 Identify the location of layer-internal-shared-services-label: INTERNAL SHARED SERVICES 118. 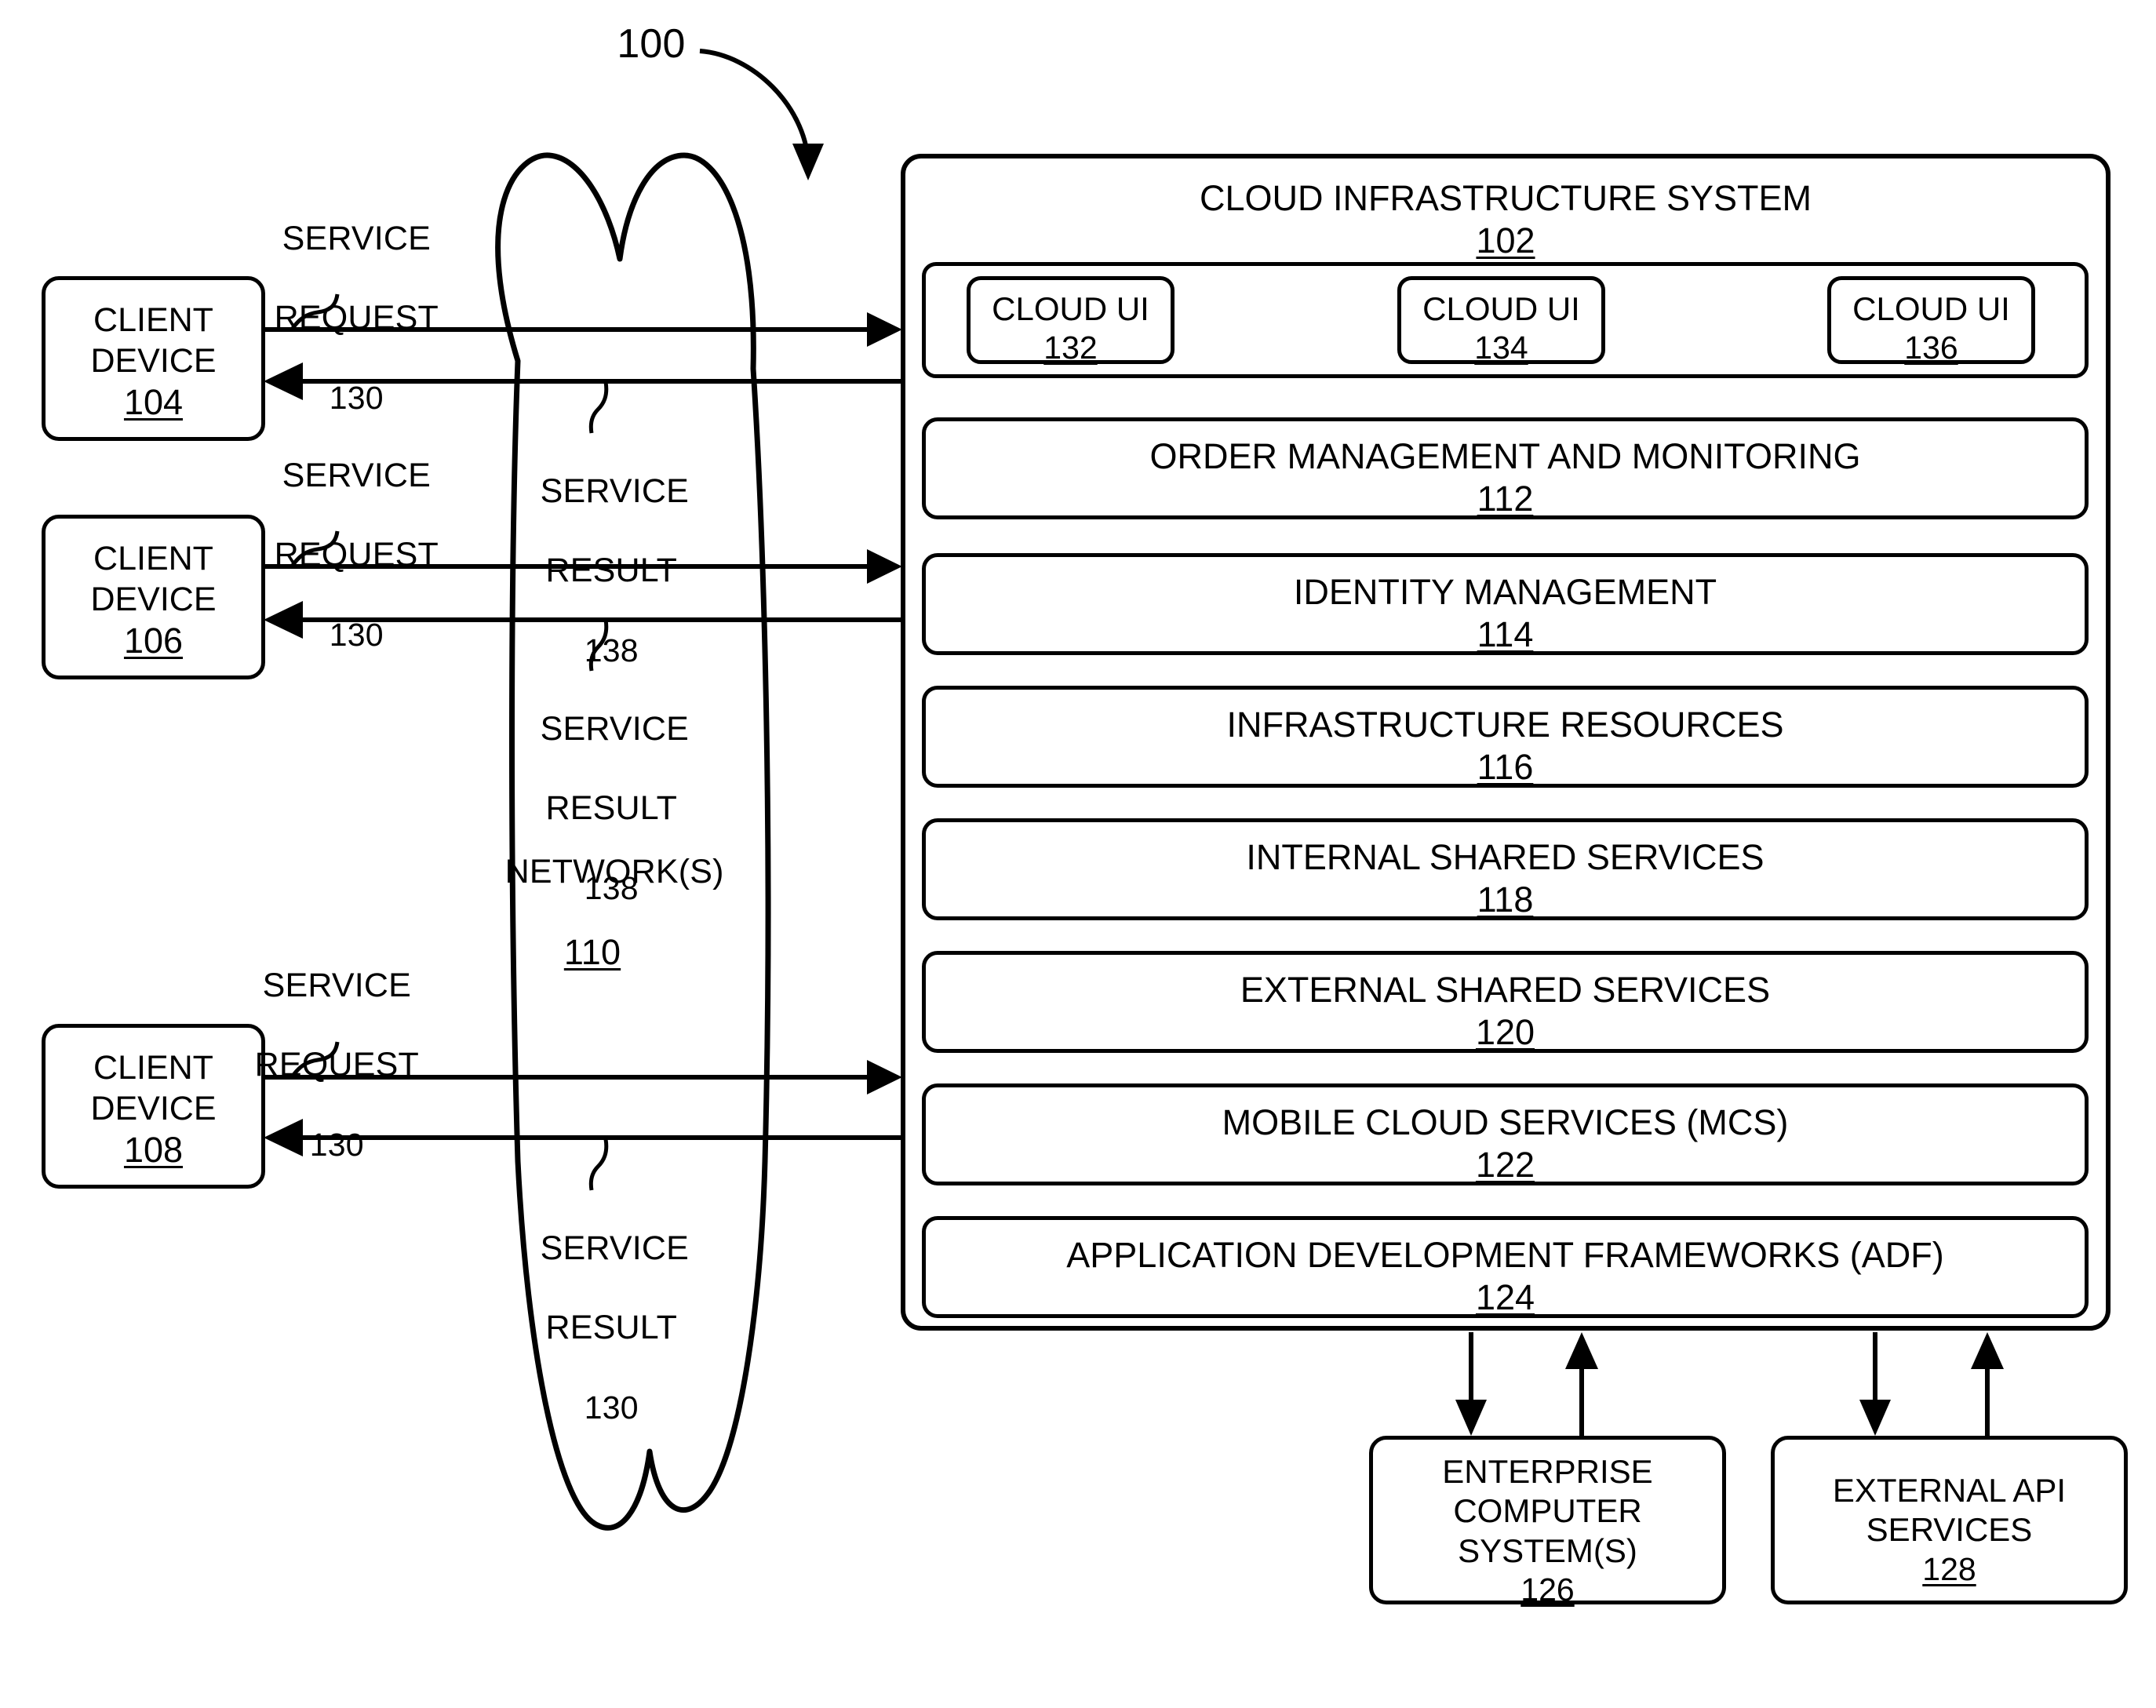
(1505, 878).